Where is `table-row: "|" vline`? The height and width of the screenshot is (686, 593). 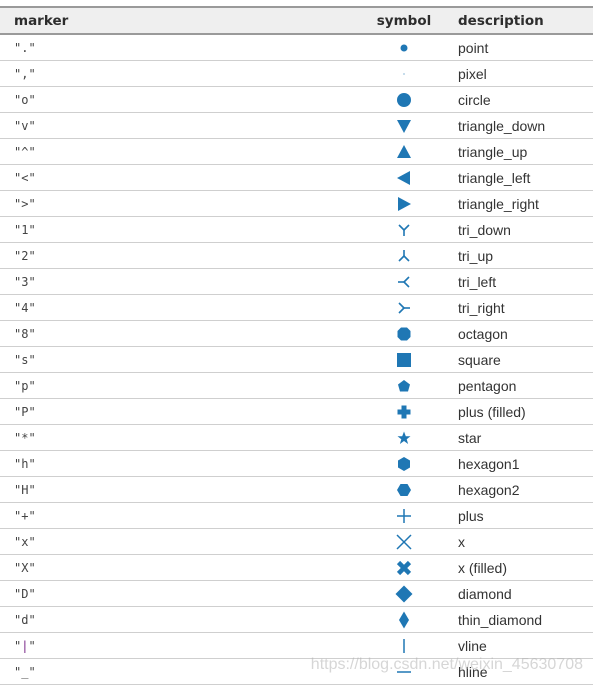
table-row: "|" vline is located at coordinates (296, 645).